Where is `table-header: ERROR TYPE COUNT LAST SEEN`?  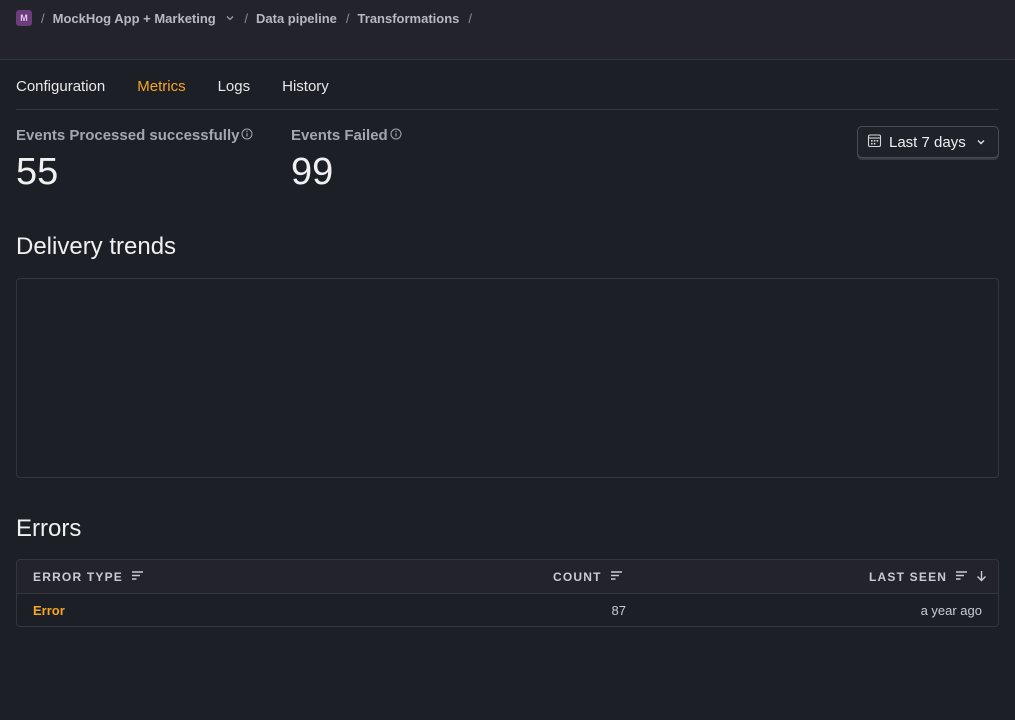
table-header: ERROR TYPE COUNT LAST SEEN is located at coordinates (507, 577).